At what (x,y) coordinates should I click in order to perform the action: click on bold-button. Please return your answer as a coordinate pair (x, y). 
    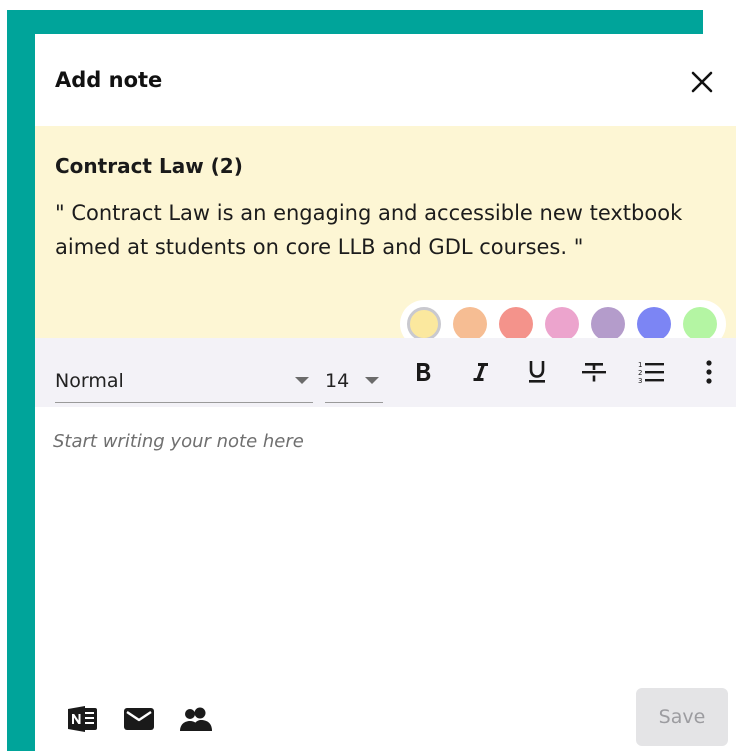
    Looking at the image, I should click on (423, 372).